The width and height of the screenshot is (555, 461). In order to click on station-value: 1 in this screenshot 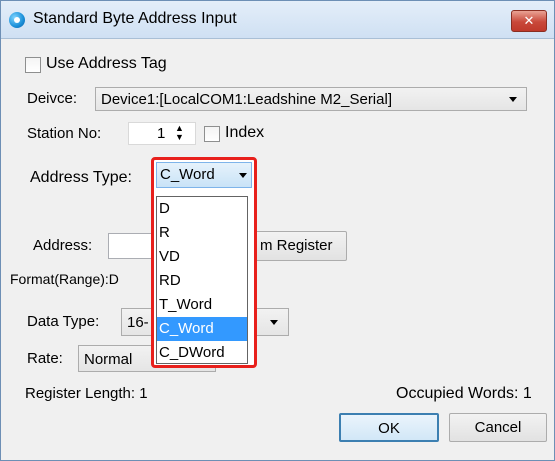, I will do `click(161, 133)`.